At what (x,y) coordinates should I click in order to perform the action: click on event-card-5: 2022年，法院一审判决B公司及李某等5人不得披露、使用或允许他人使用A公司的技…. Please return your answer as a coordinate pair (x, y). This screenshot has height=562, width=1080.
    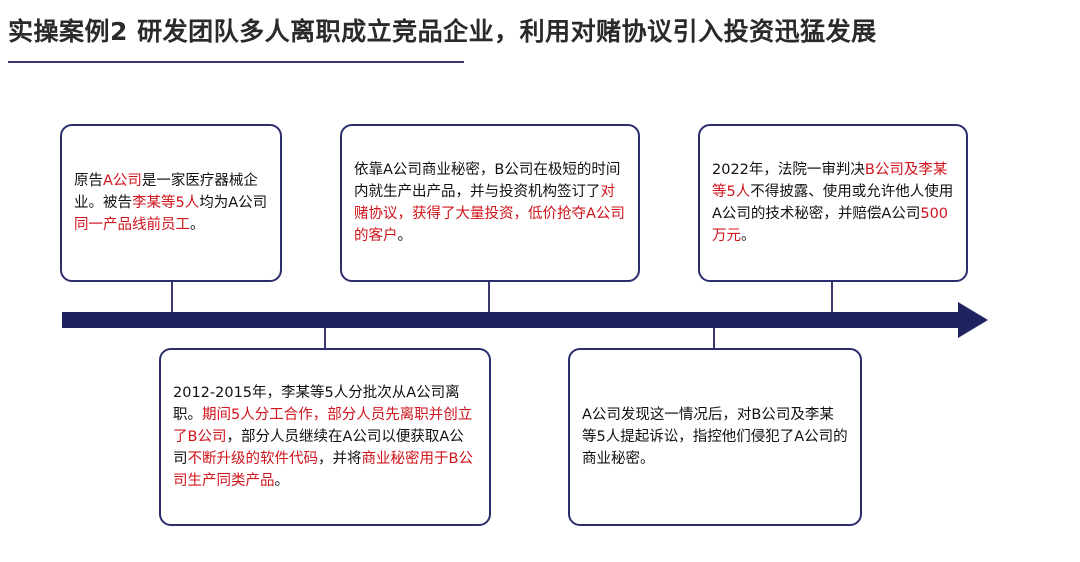
    Looking at the image, I should click on (833, 203).